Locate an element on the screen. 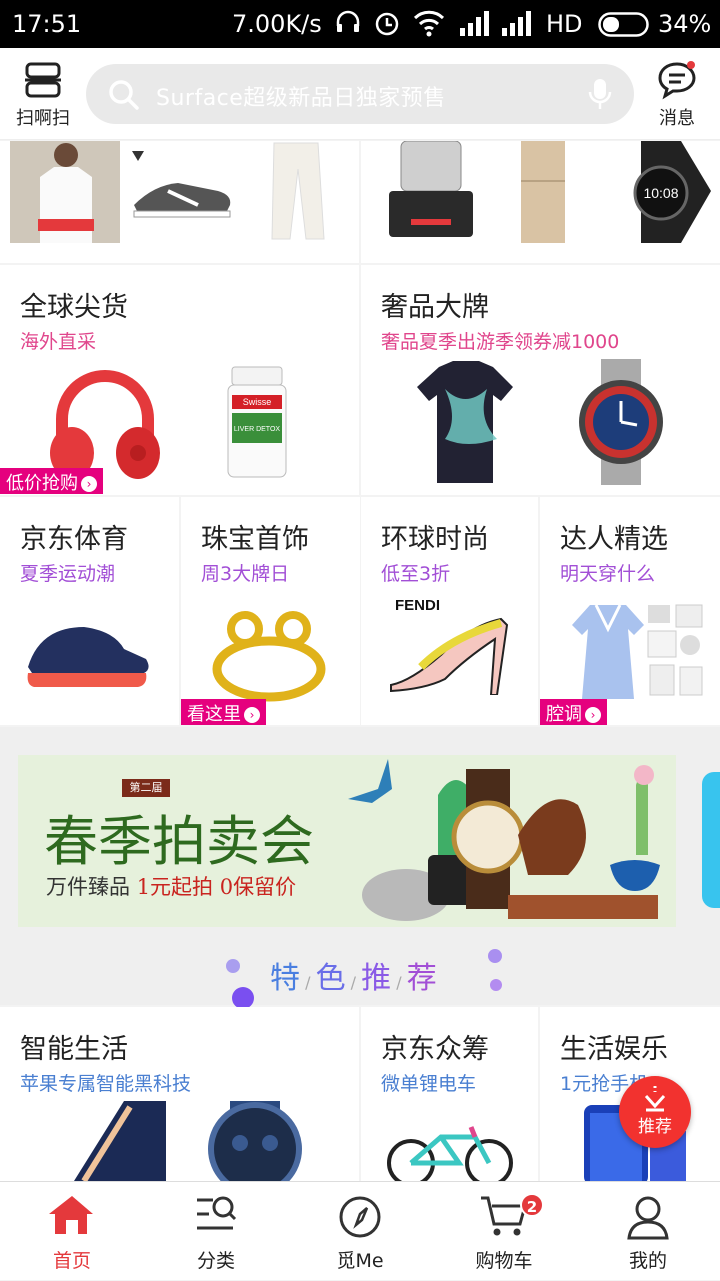 The image size is (720, 1281). featured-char: 荐 is located at coordinates (421, 978).